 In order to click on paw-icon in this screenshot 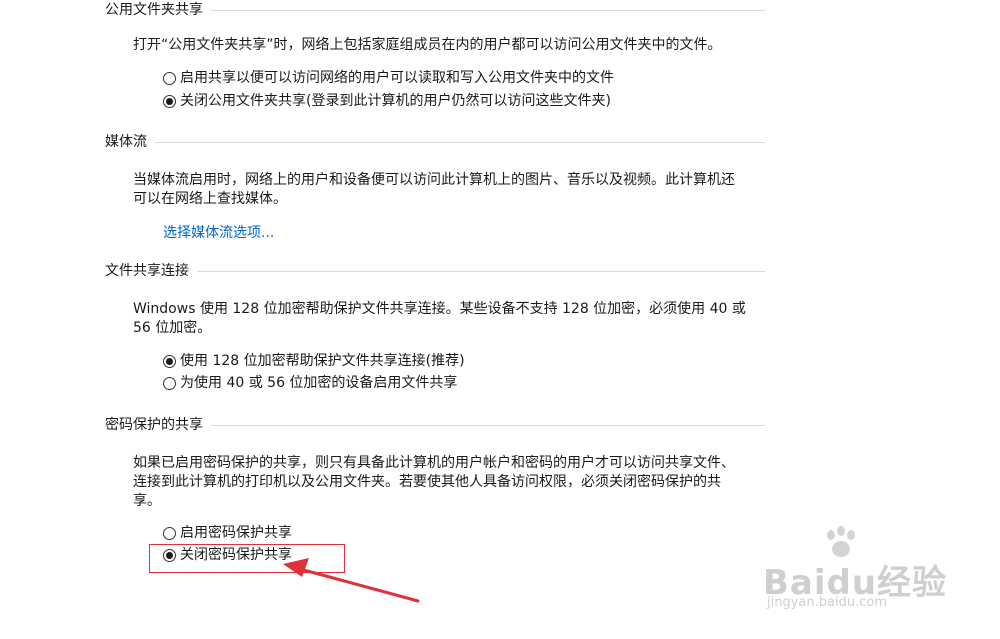, I will do `click(841, 541)`.